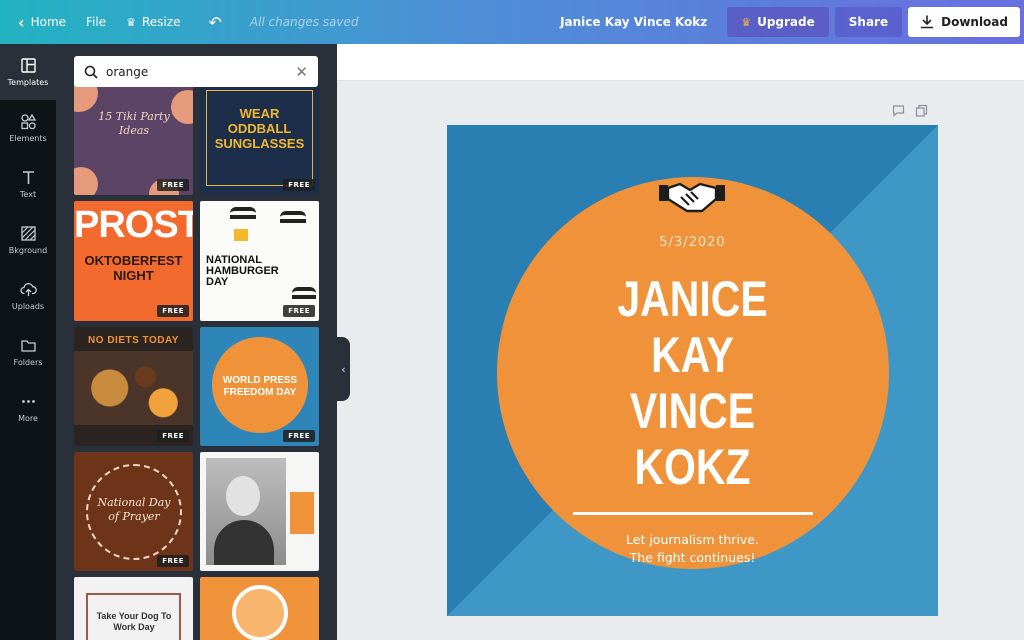 This screenshot has width=1024, height=640. What do you see at coordinates (692, 411) in the screenshot?
I see `name-line: VINCE` at bounding box center [692, 411].